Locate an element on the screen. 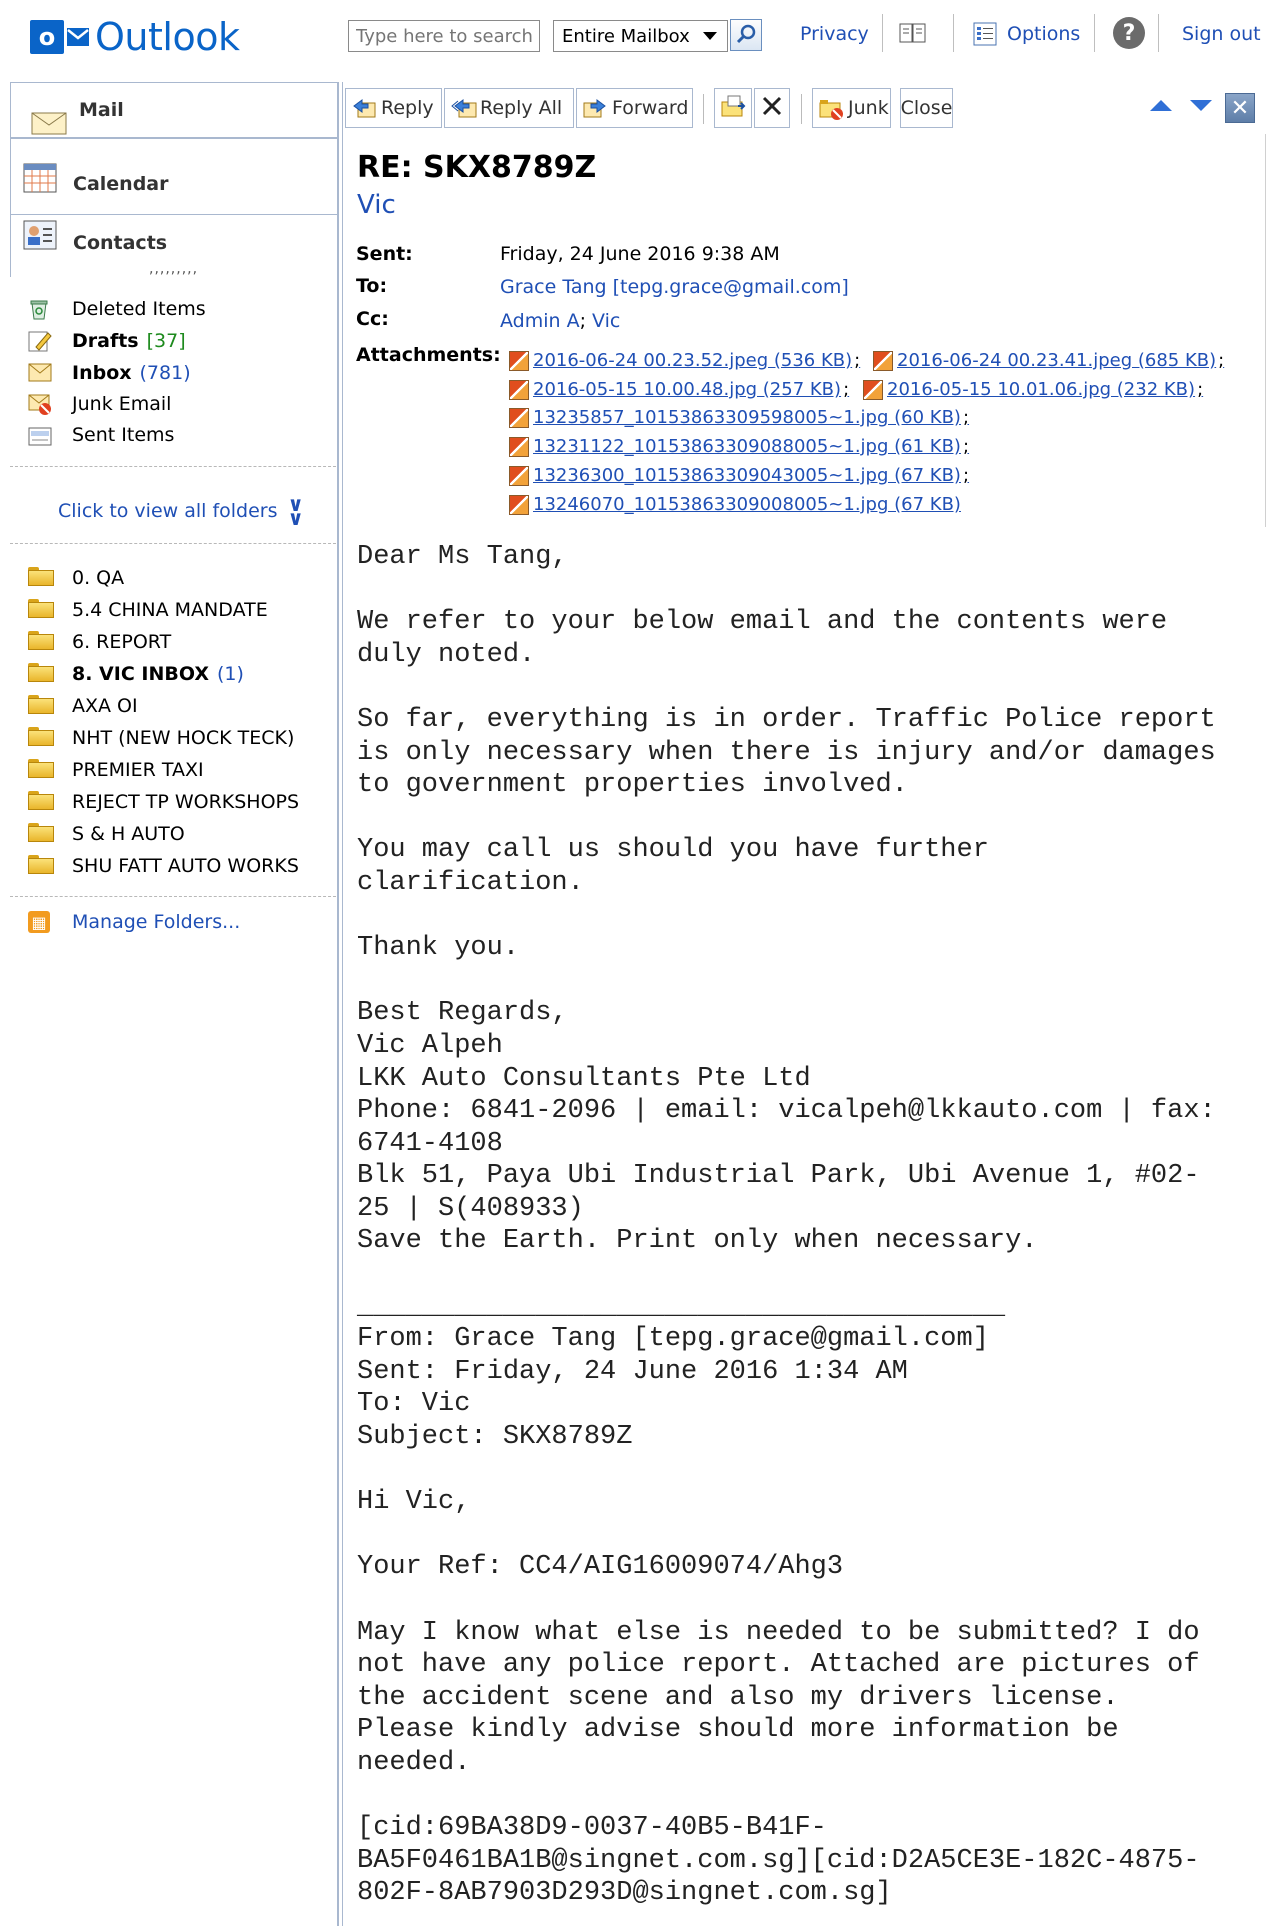  outlook-logo-letter: o is located at coordinates (47, 37).